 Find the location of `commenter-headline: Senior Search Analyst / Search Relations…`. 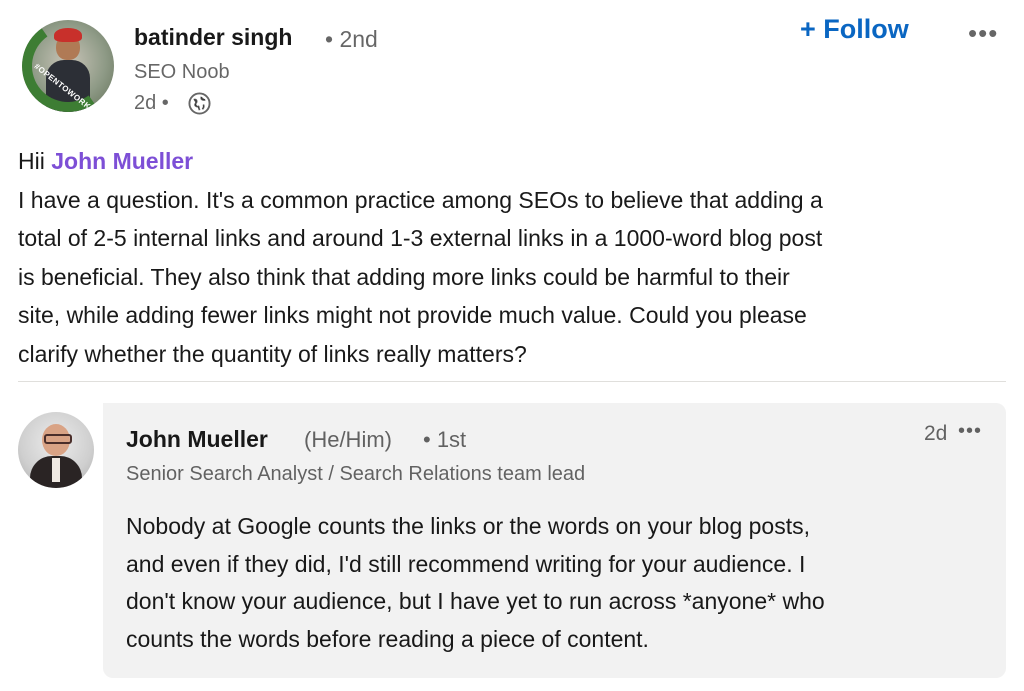

commenter-headline: Senior Search Analyst / Search Relations… is located at coordinates (356, 474).